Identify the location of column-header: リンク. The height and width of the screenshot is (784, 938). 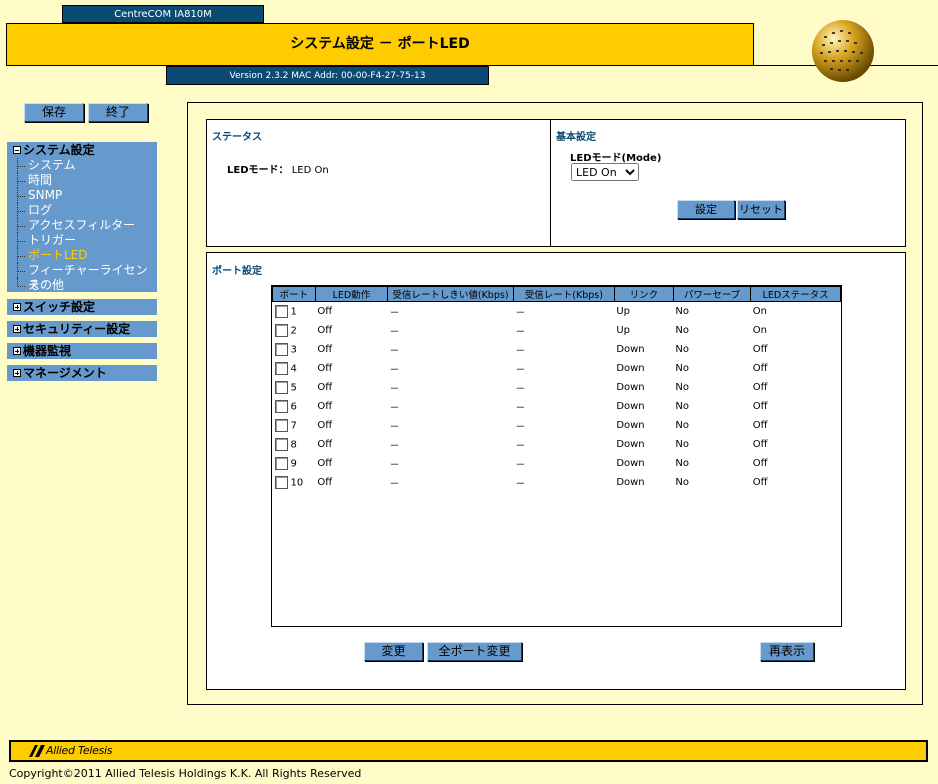
(643, 294).